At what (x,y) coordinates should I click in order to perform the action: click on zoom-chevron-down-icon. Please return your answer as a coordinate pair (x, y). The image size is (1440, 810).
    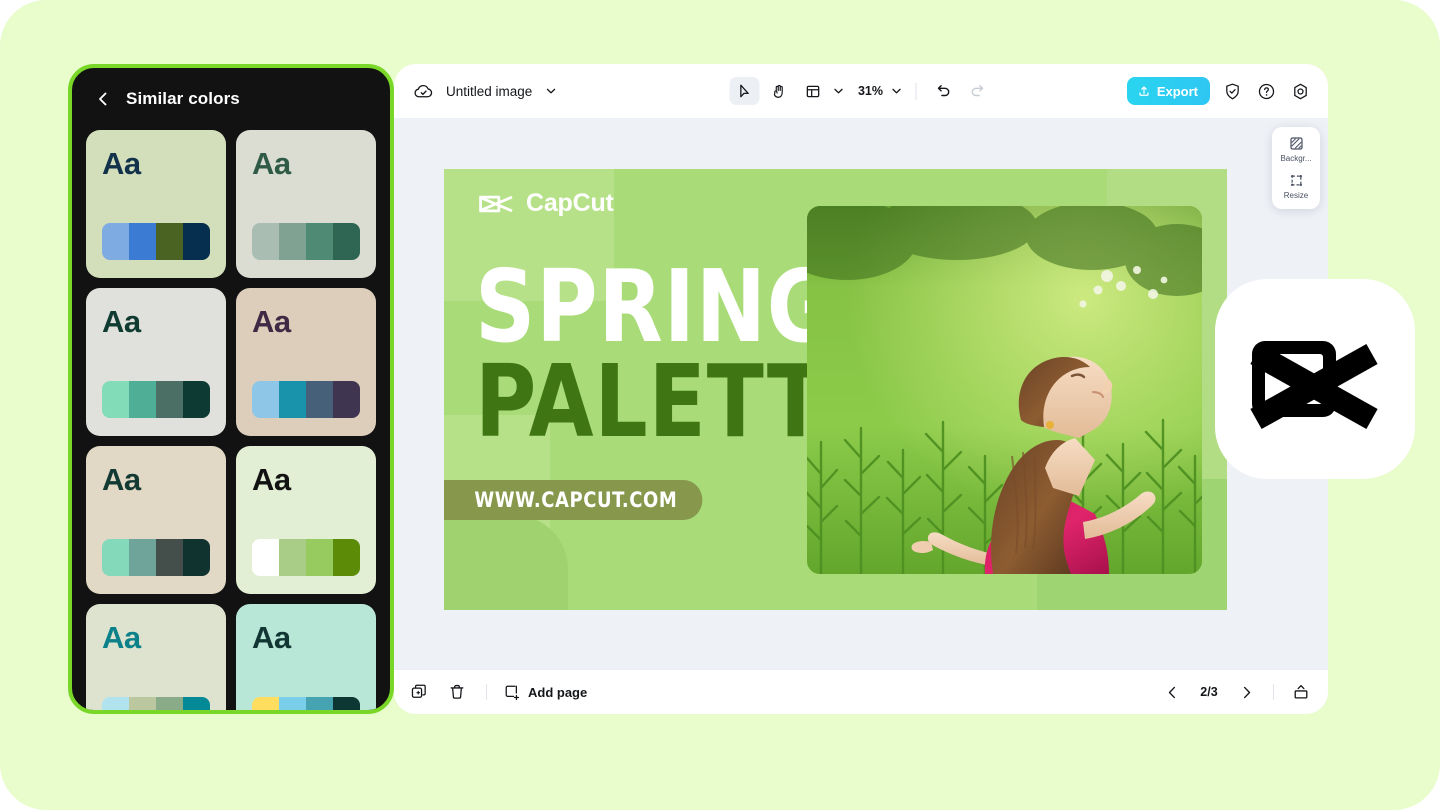
    Looking at the image, I should click on (897, 91).